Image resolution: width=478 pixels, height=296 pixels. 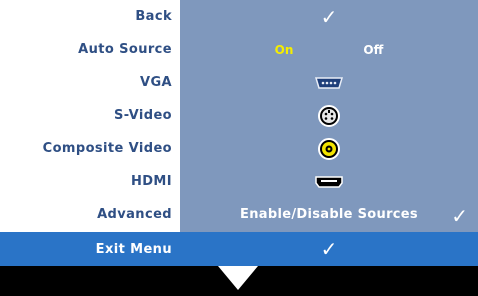 What do you see at coordinates (151, 181) in the screenshot?
I see `menu-item-label: HDMI` at bounding box center [151, 181].